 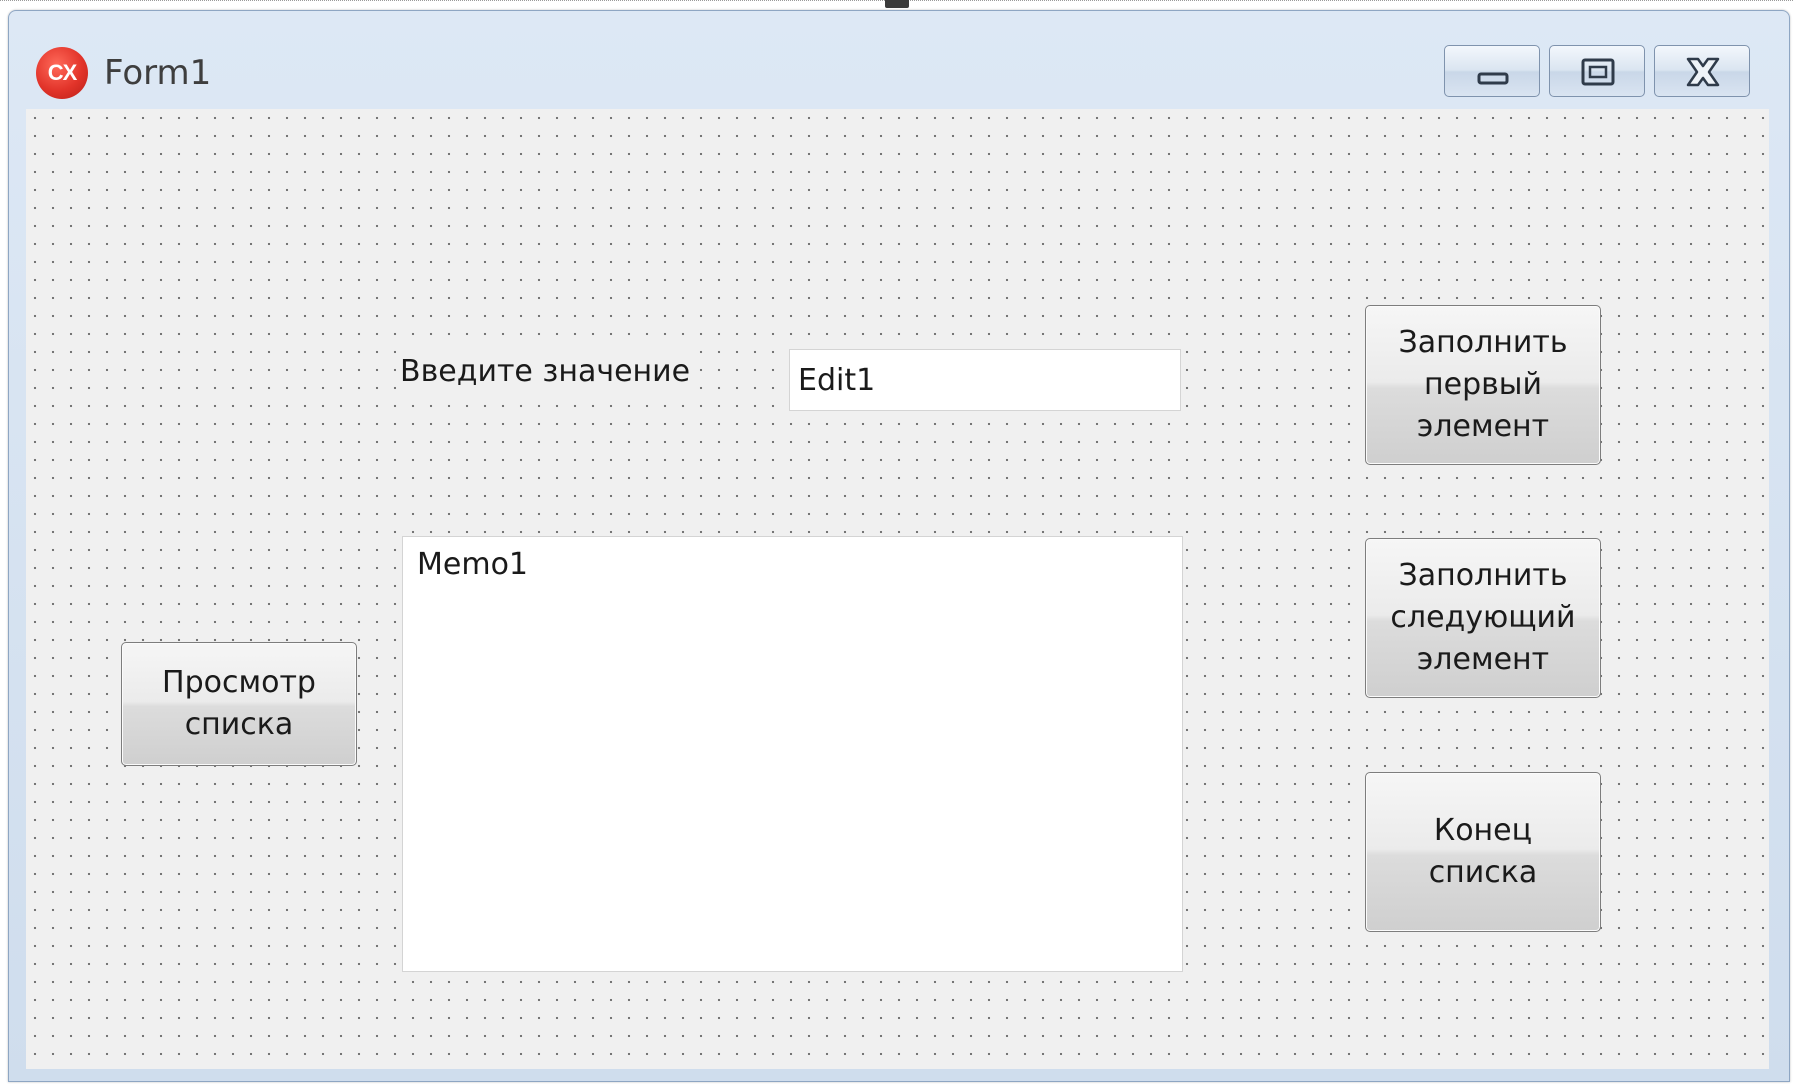 What do you see at coordinates (239, 704) in the screenshot?
I see `view-list-button: Просмотр списка` at bounding box center [239, 704].